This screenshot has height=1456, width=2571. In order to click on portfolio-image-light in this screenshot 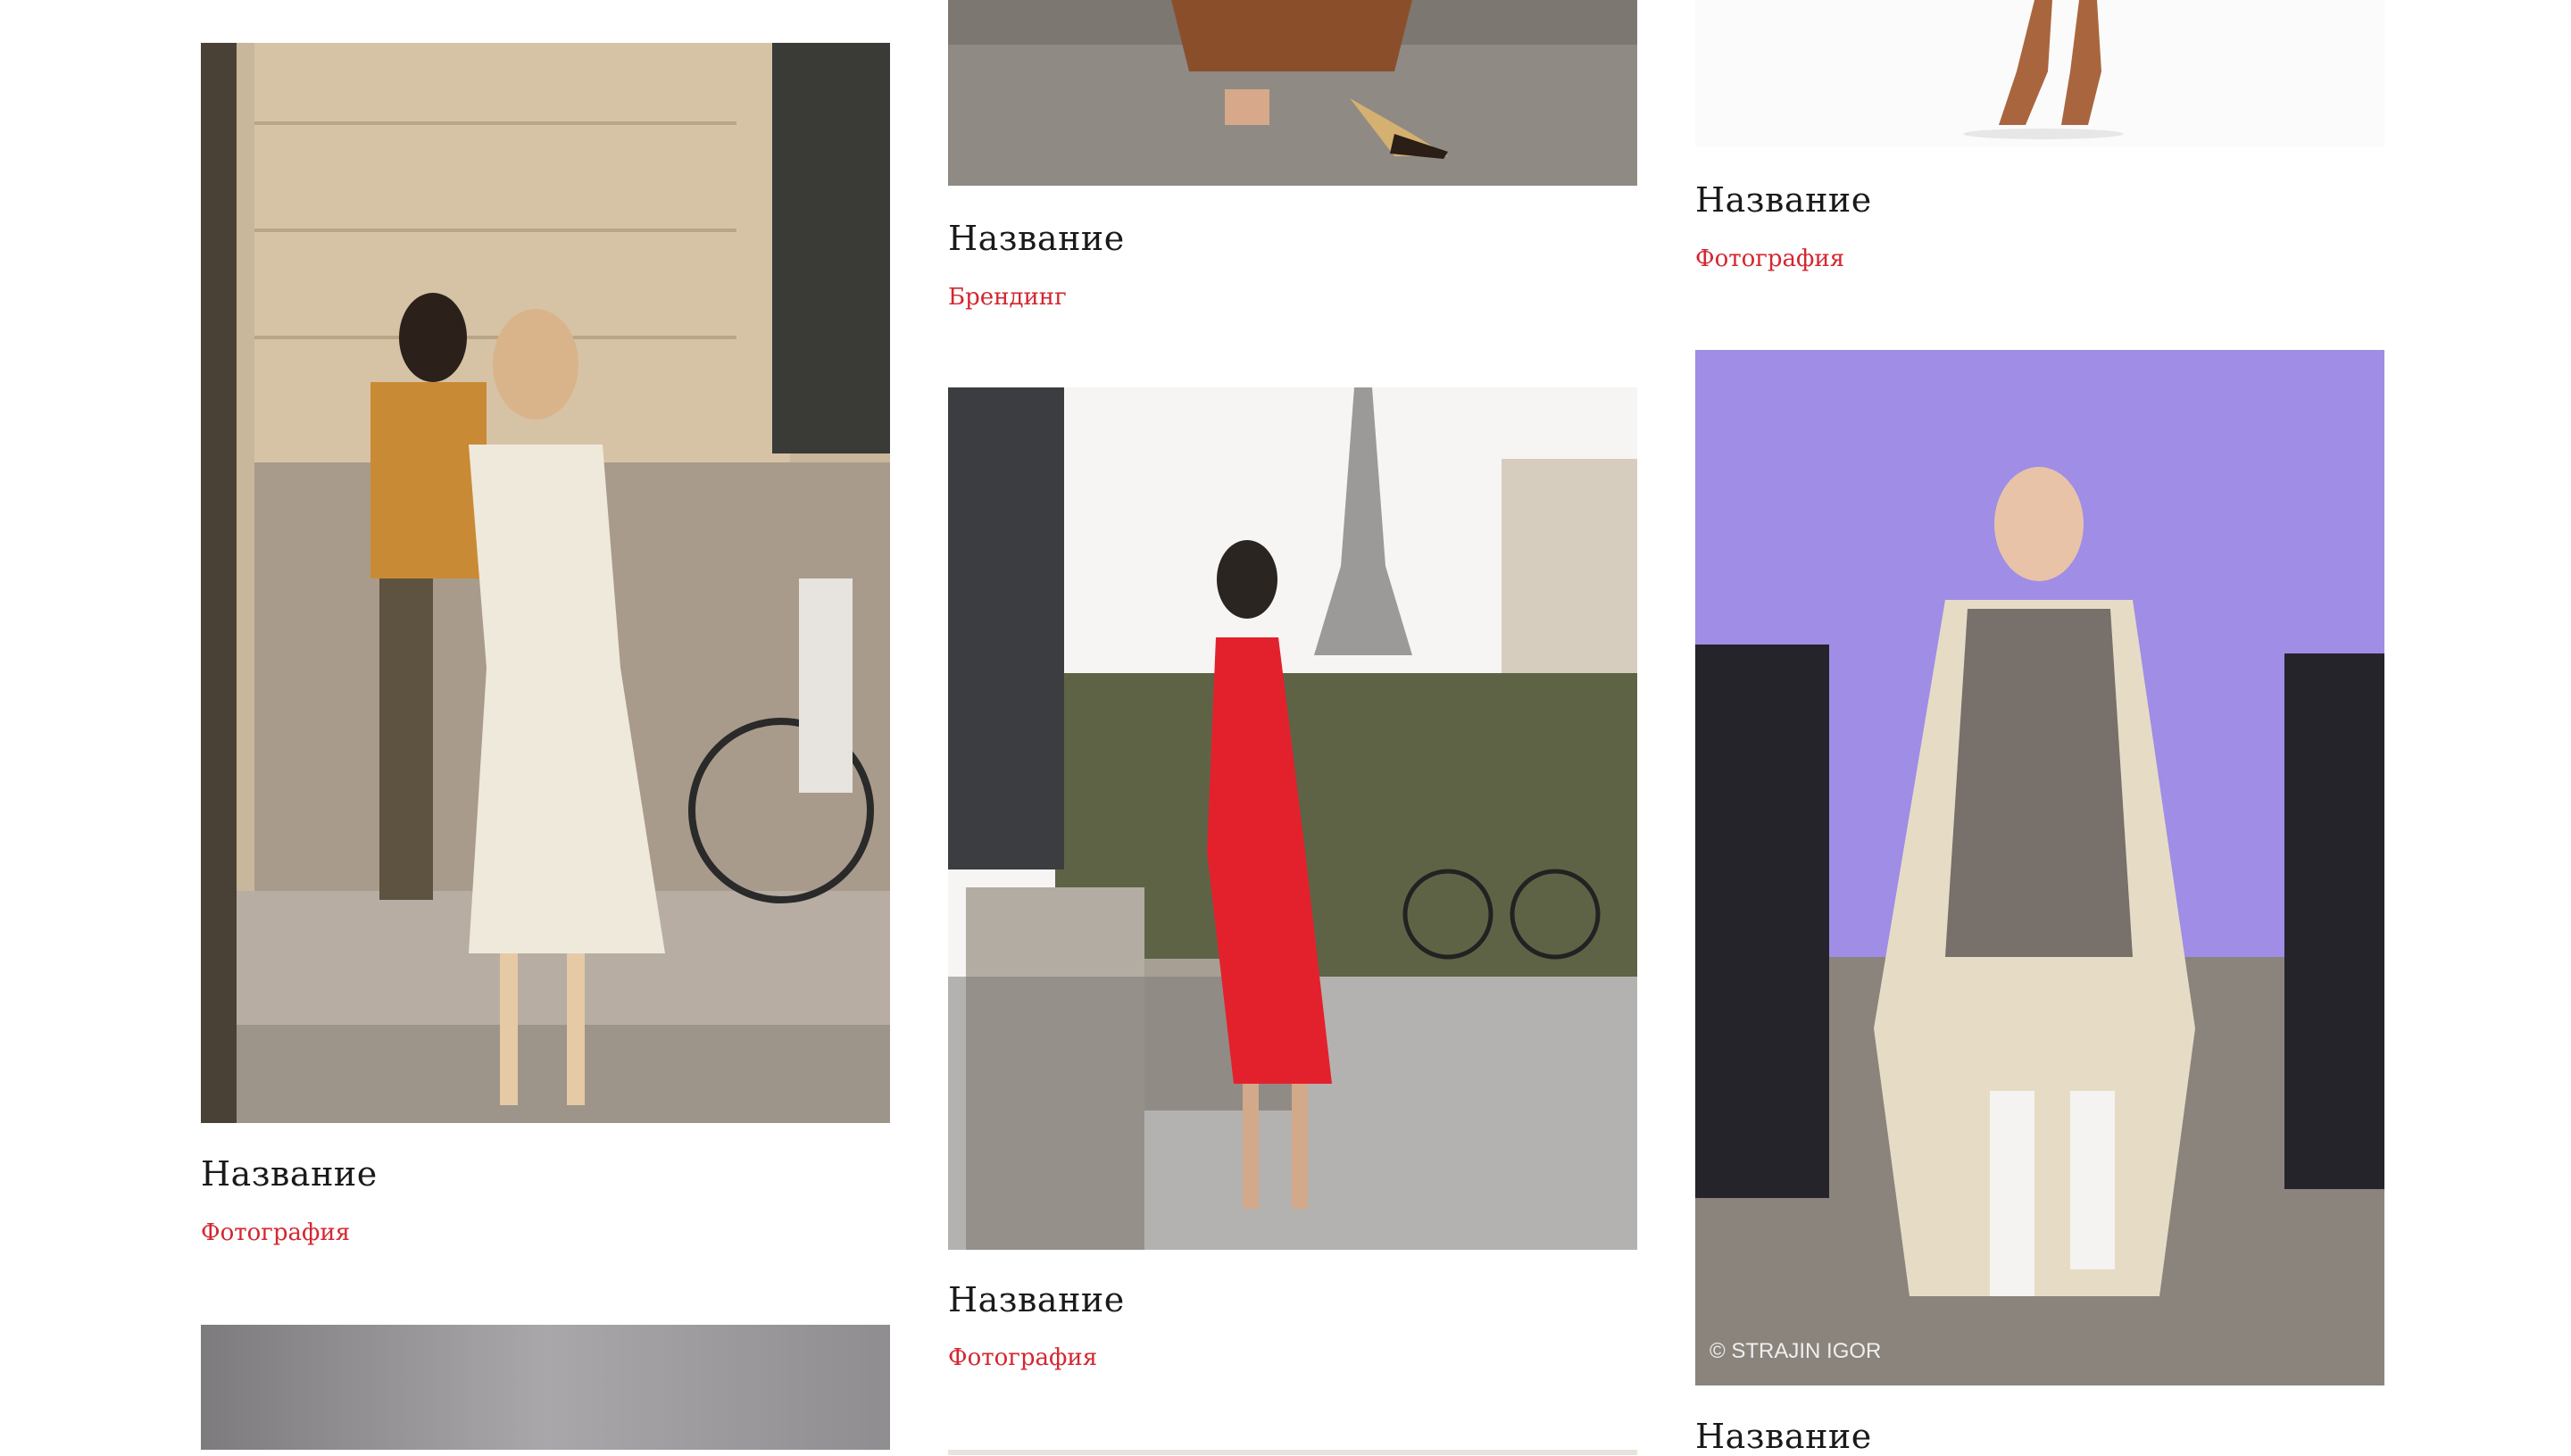, I will do `click(1292, 1452)`.